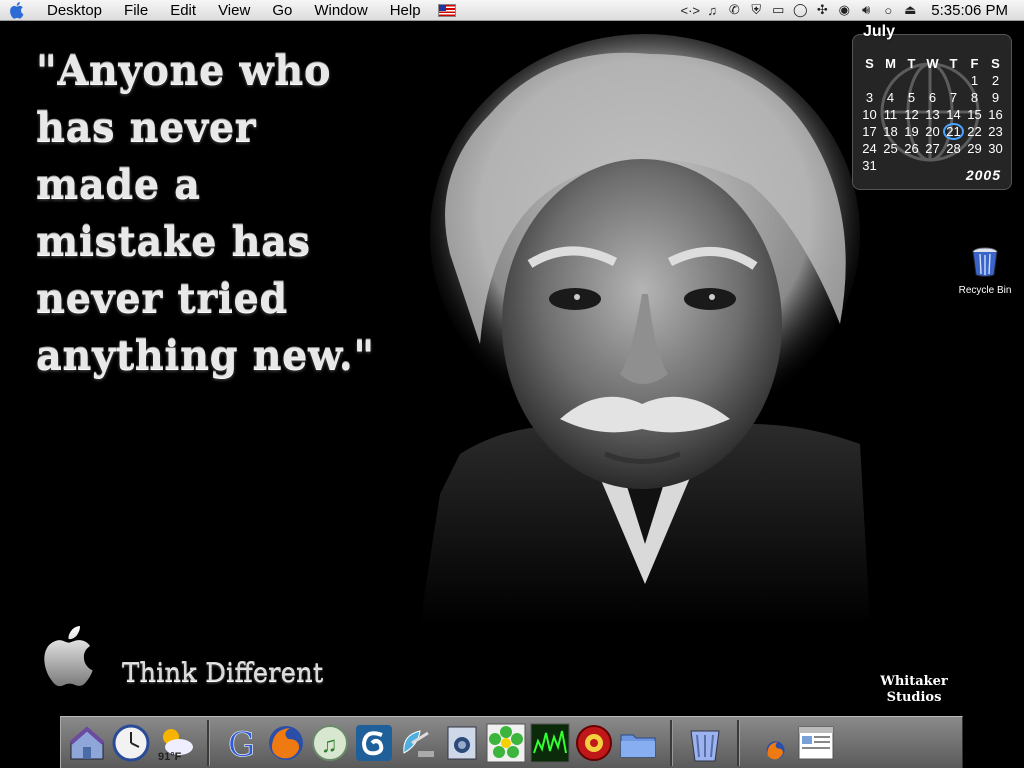  Describe the element at coordinates (890, 148) in the screenshot. I see `calendar-day: 25` at that location.